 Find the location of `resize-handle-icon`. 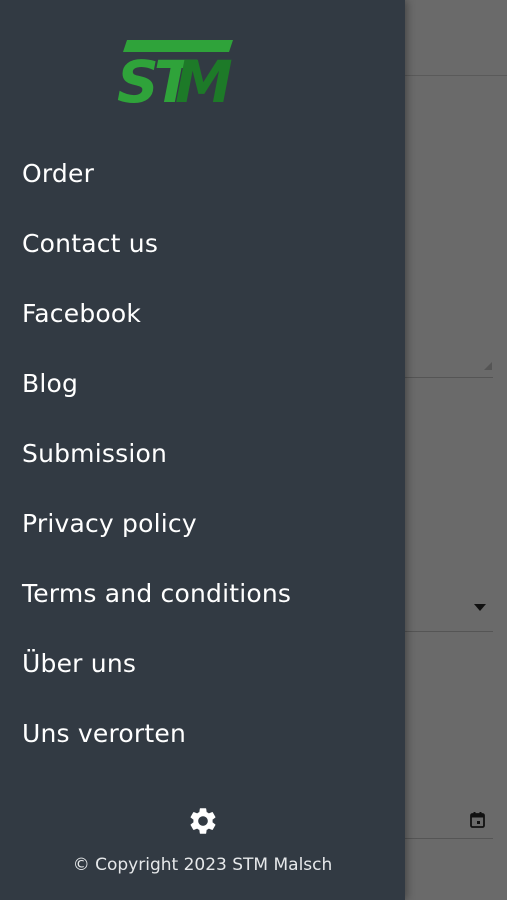

resize-handle-icon is located at coordinates (488, 366).